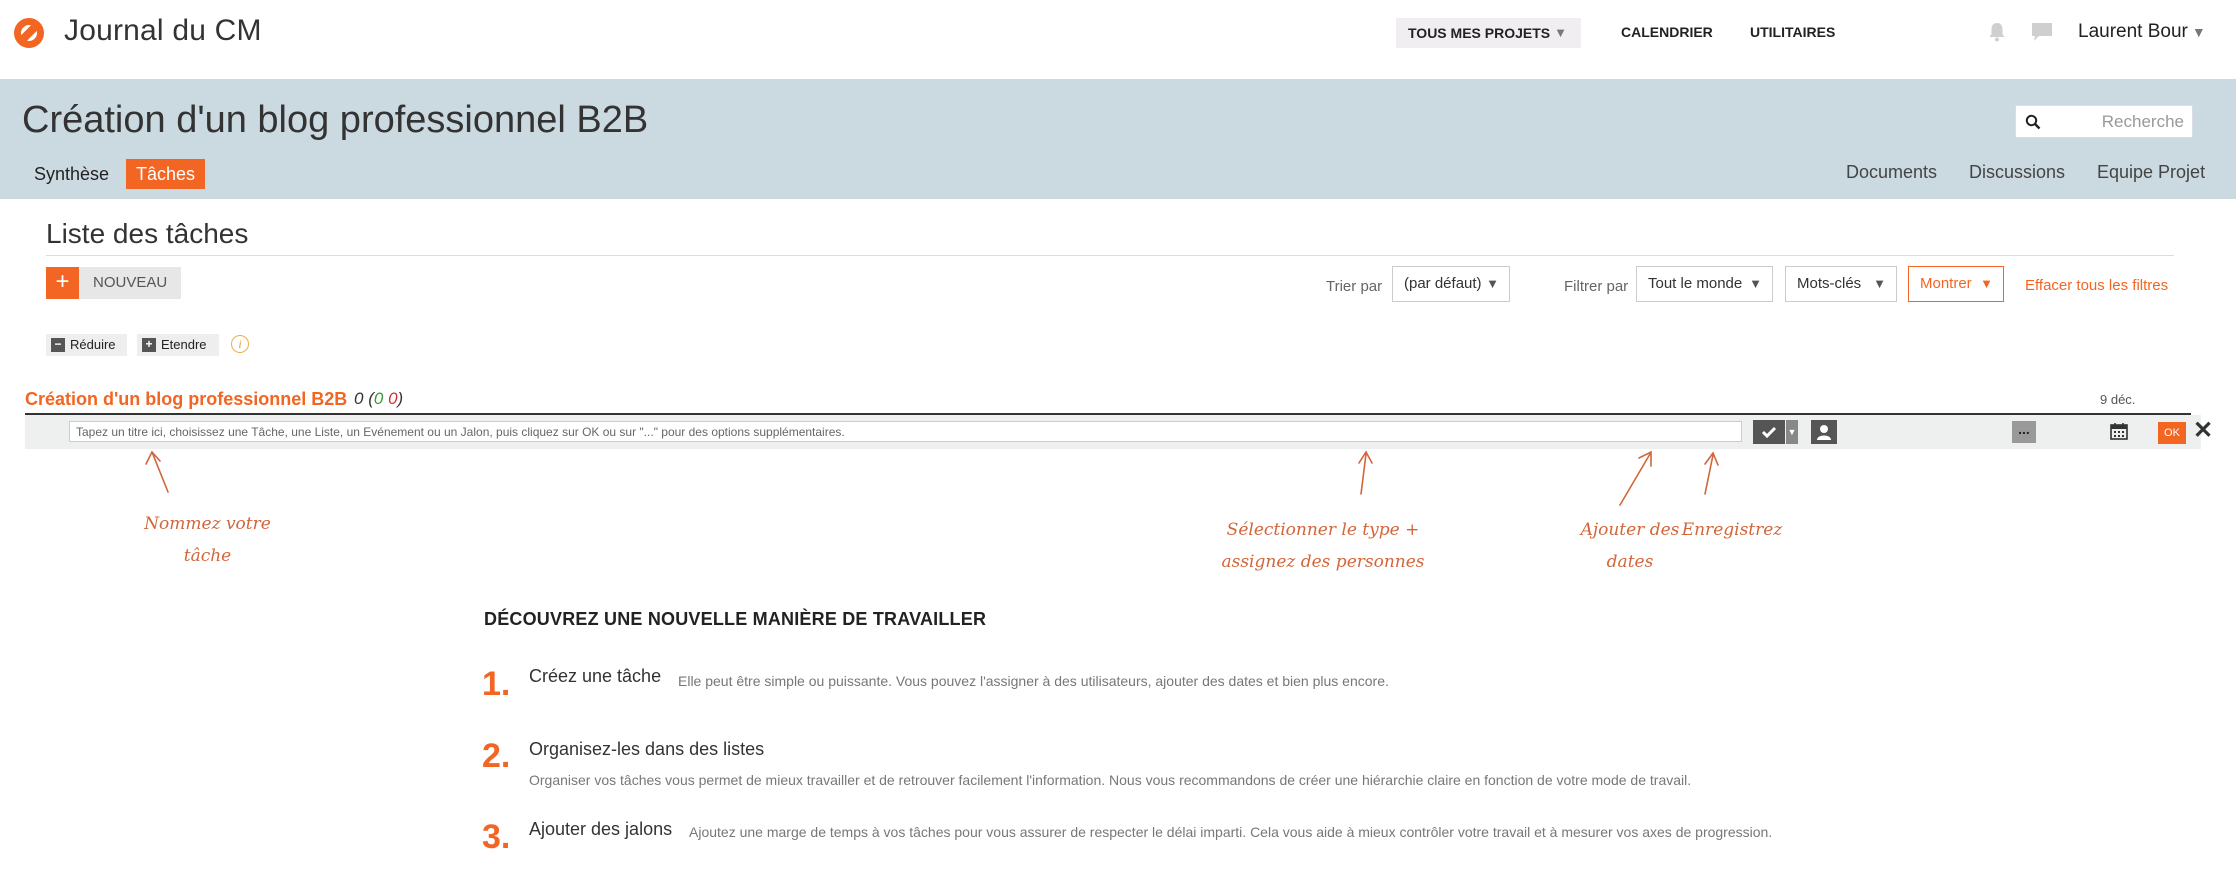  I want to click on arrow-select-type, so click(1363, 474).